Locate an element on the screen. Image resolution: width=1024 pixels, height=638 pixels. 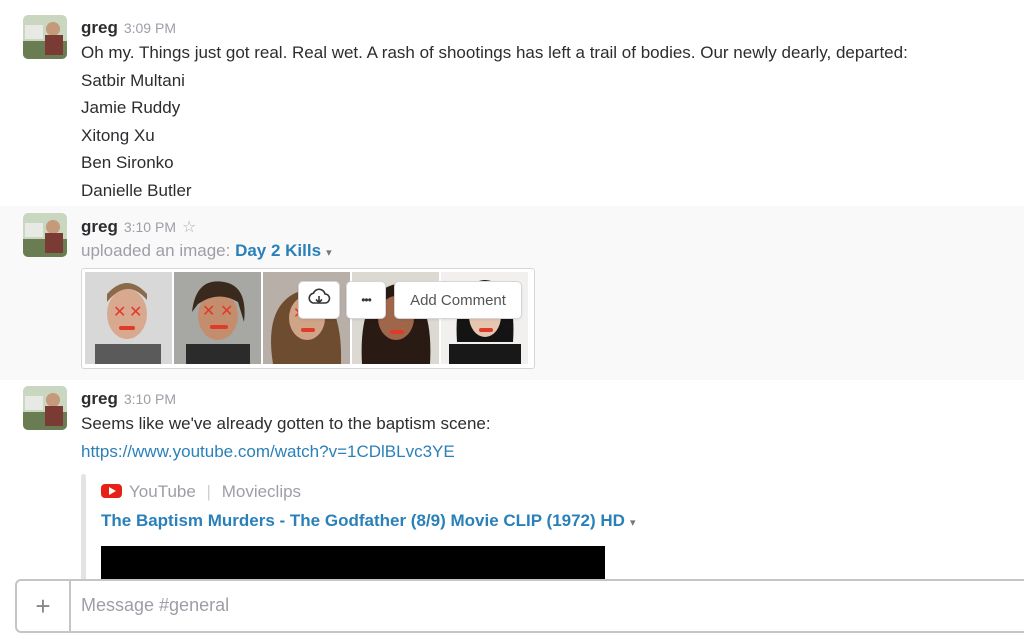
attachment-border is located at coordinates (83, 529).